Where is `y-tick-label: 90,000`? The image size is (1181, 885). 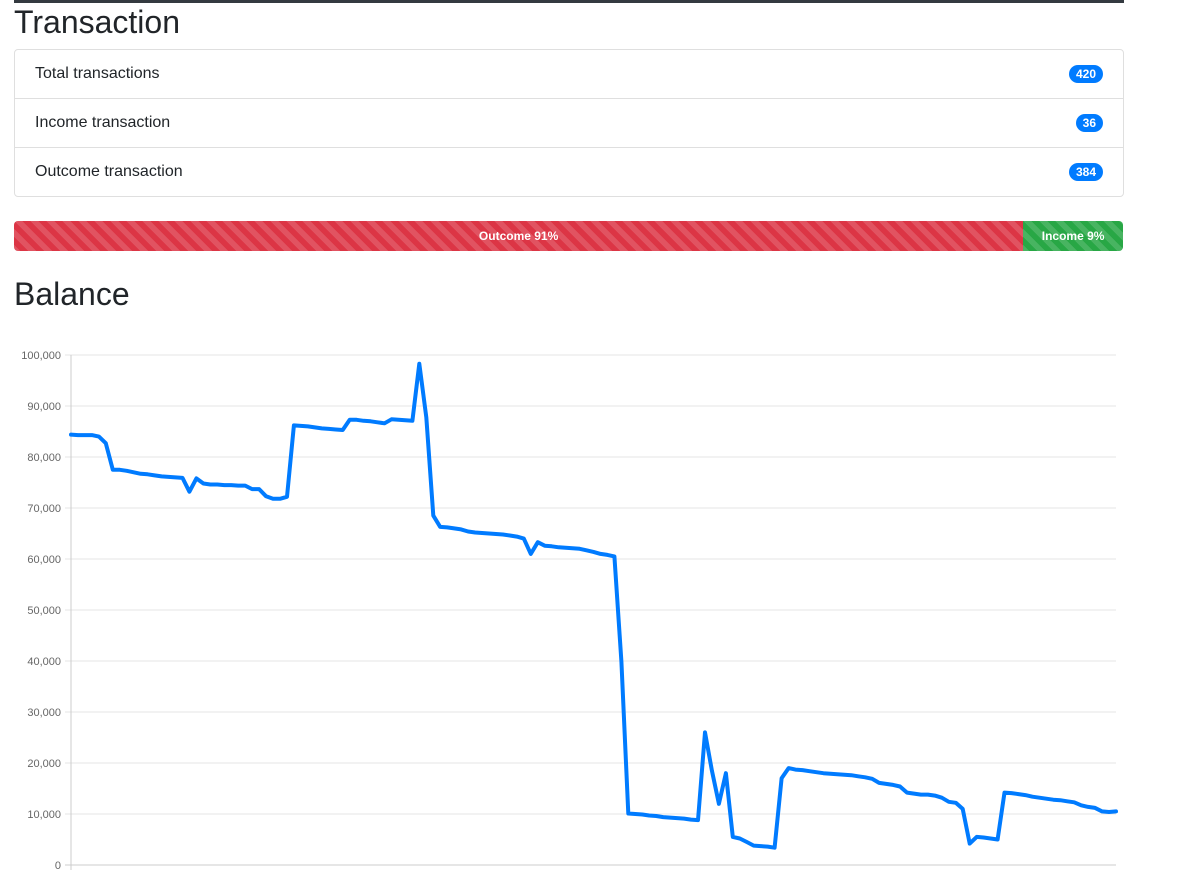
y-tick-label: 90,000 is located at coordinates (44, 407).